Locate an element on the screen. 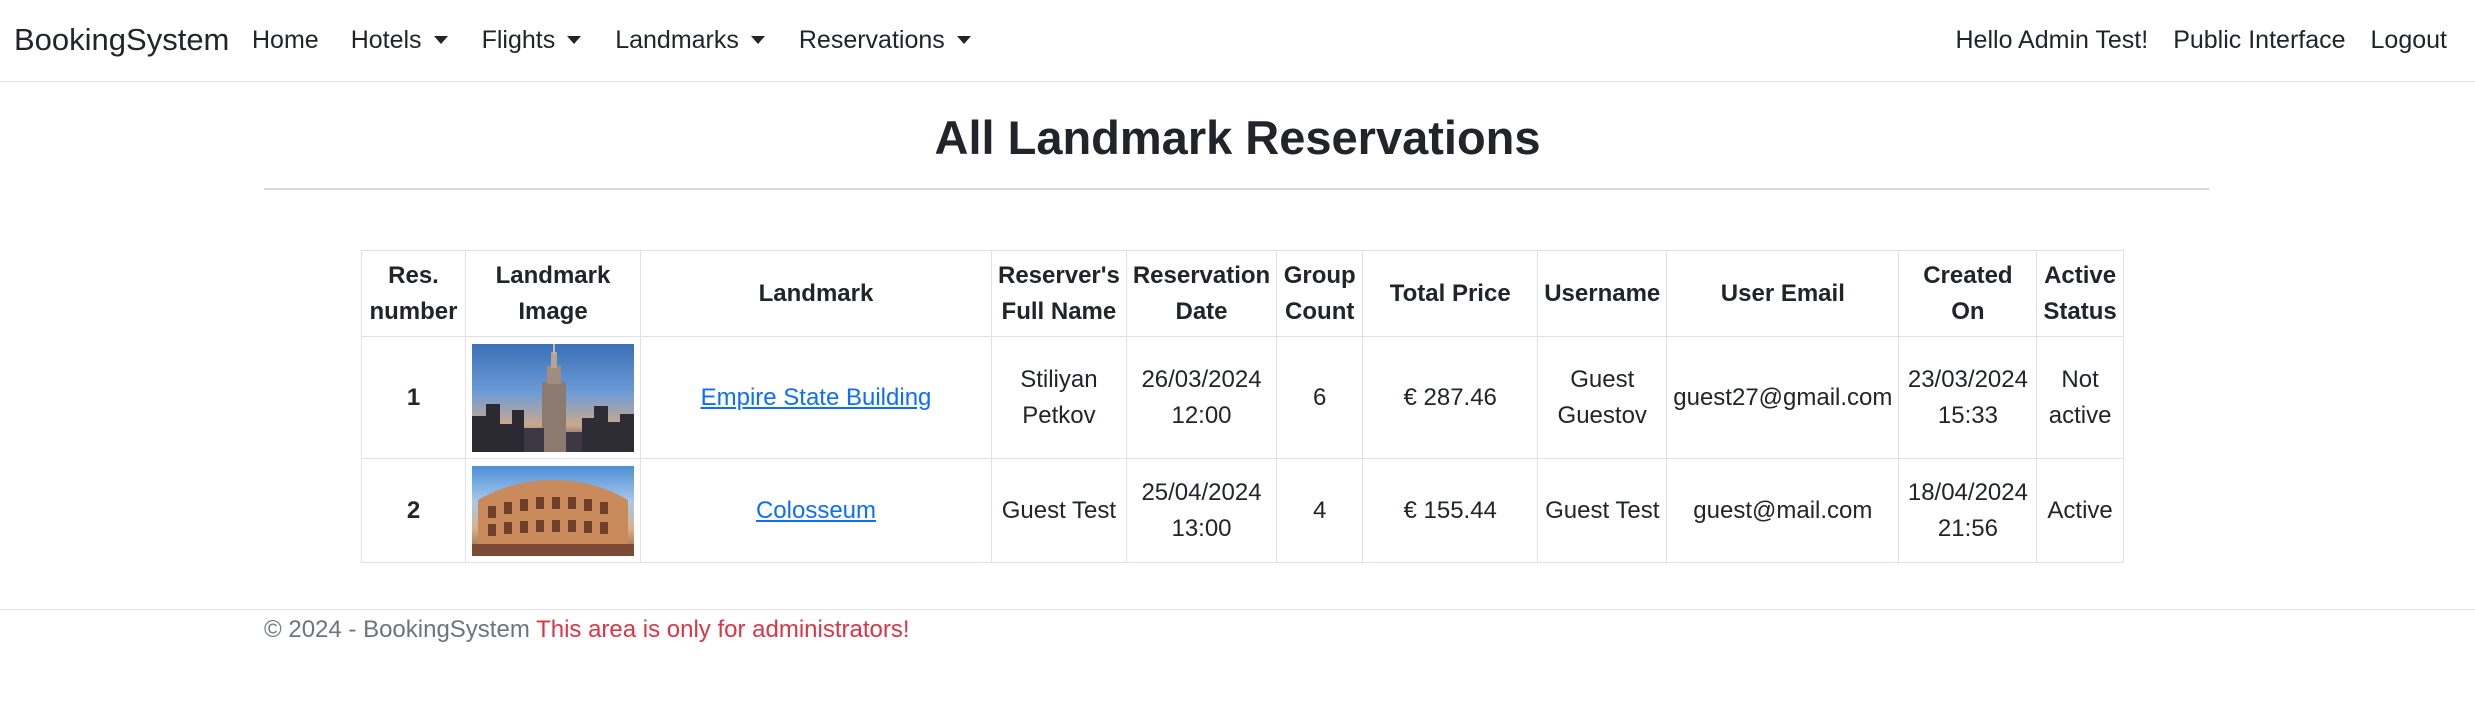  cell-username: Guest Test is located at coordinates (1602, 510).